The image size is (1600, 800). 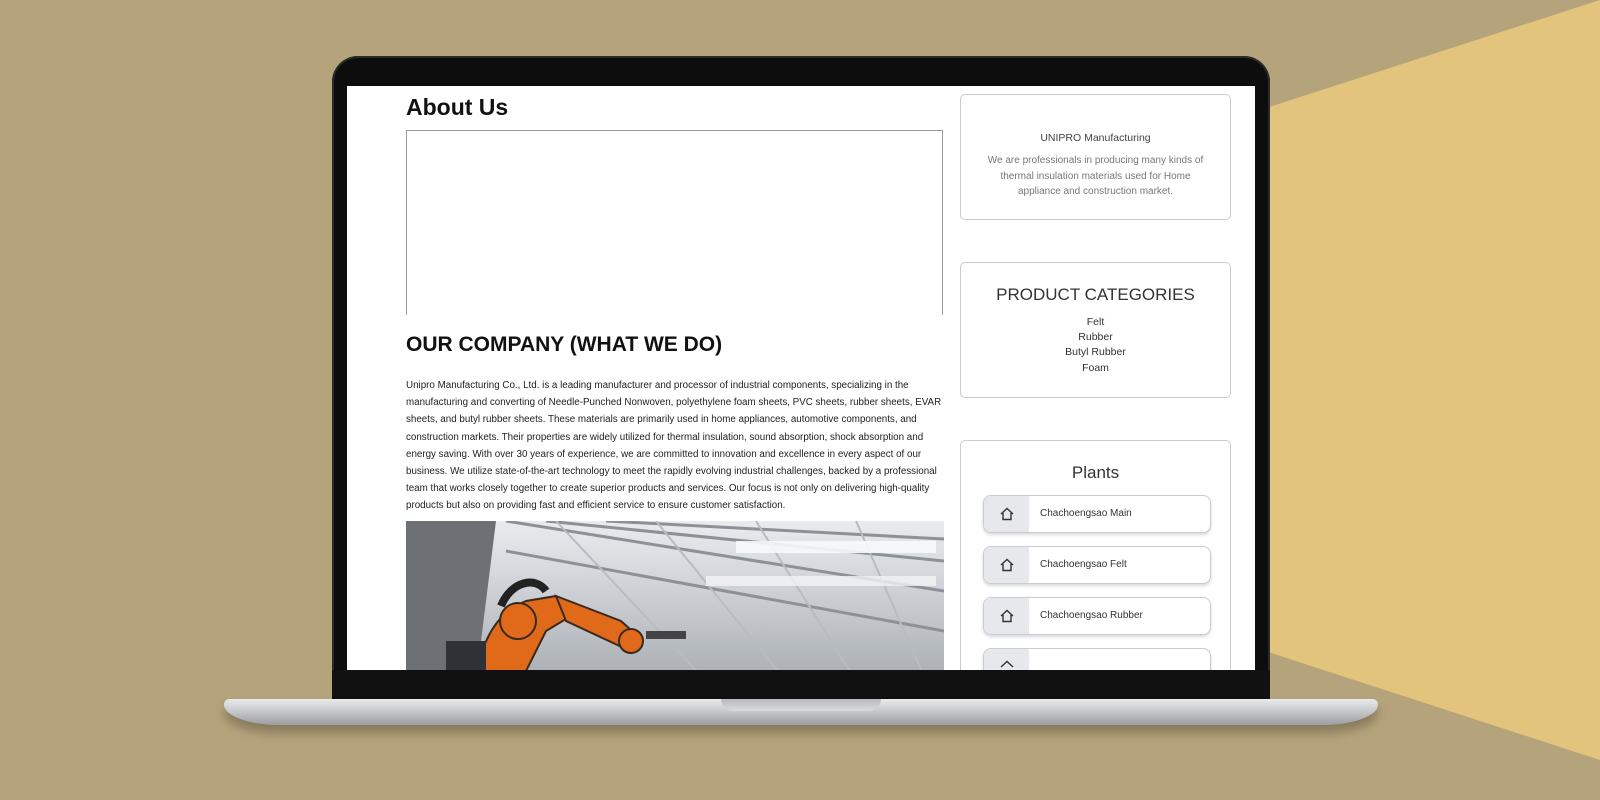 I want to click on page-title: About Us, so click(x=457, y=107).